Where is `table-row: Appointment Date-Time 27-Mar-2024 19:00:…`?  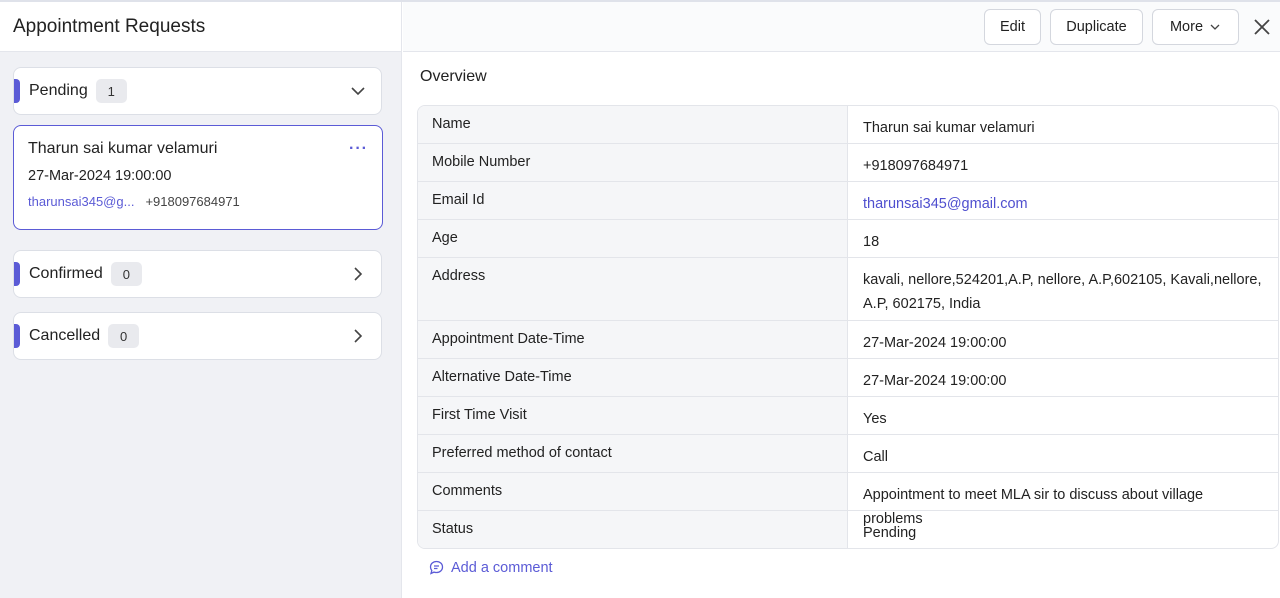
table-row: Appointment Date-Time 27-Mar-2024 19:00:… is located at coordinates (848, 340).